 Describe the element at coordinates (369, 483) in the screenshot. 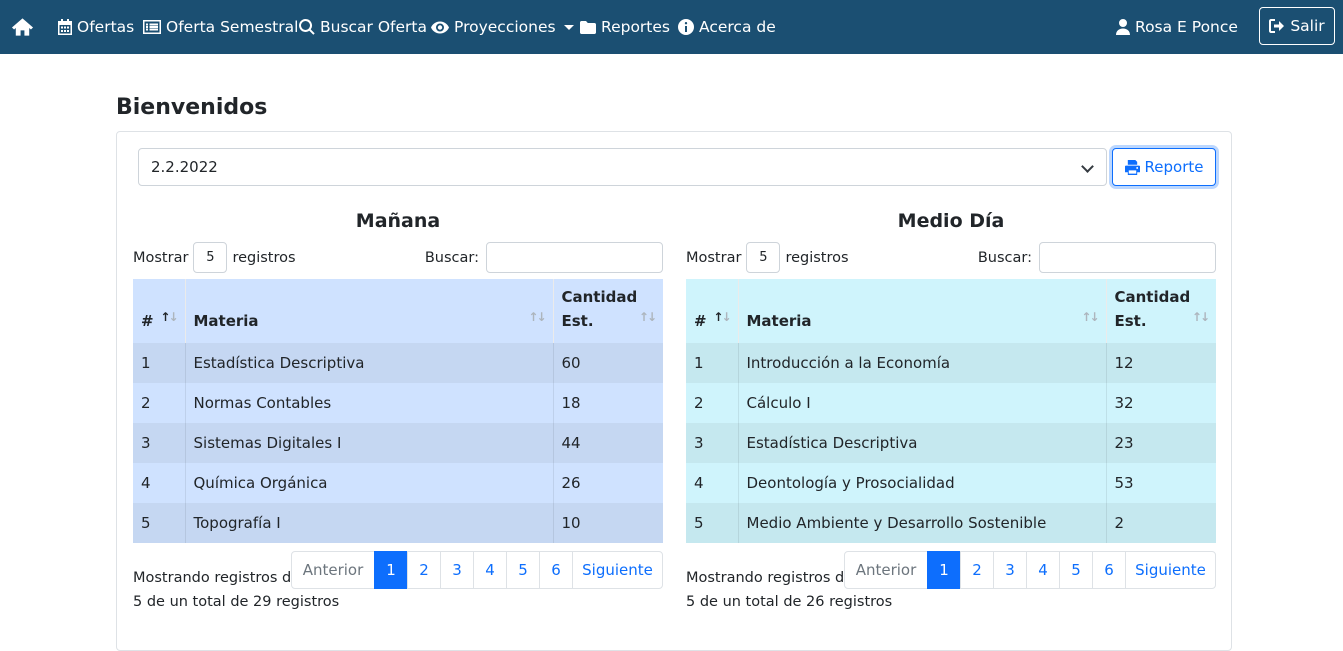

I see `cell-materia: Química Orgánica` at that location.